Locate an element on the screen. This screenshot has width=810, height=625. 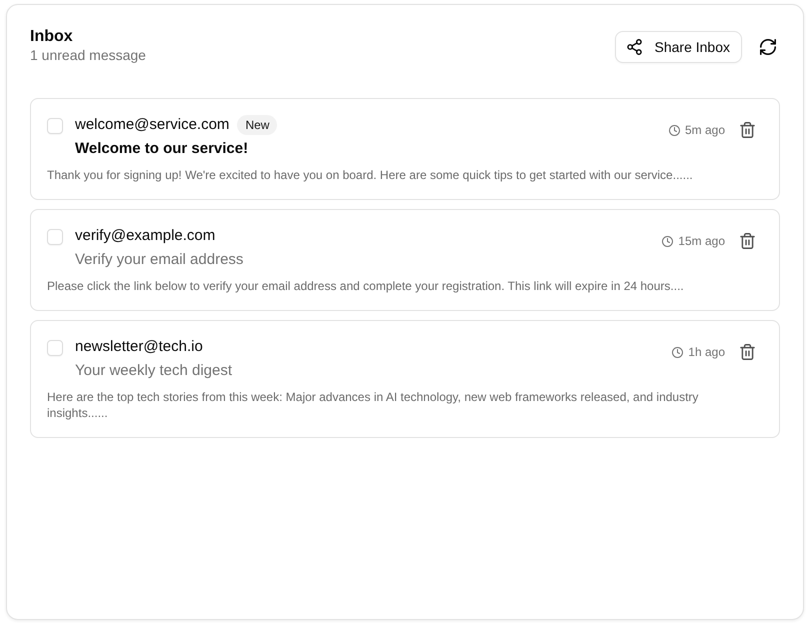
message-subject: Welcome to our service! is located at coordinates (162, 149).